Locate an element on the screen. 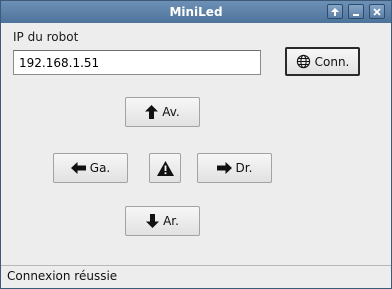  stop-button is located at coordinates (165, 168).